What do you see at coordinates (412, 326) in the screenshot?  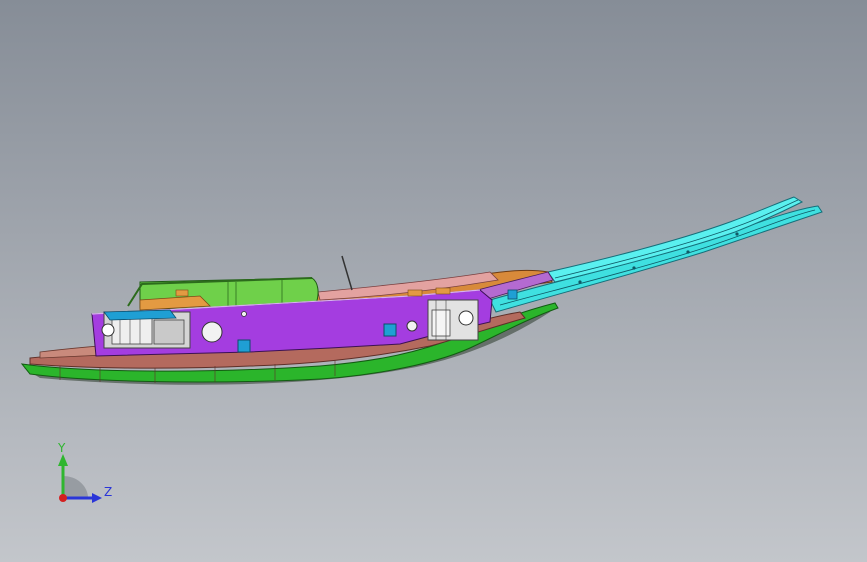 I see `frame-hole-small` at bounding box center [412, 326].